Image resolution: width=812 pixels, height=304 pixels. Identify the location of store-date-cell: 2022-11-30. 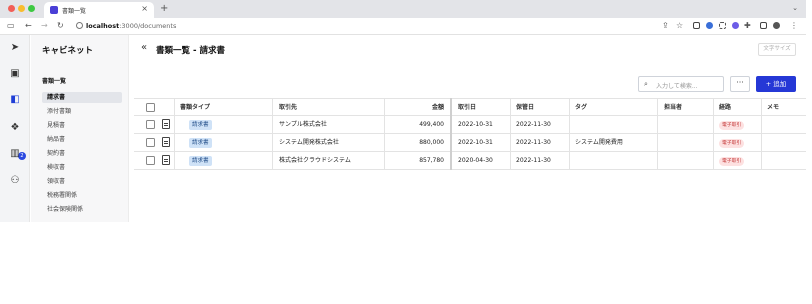
(533, 124).